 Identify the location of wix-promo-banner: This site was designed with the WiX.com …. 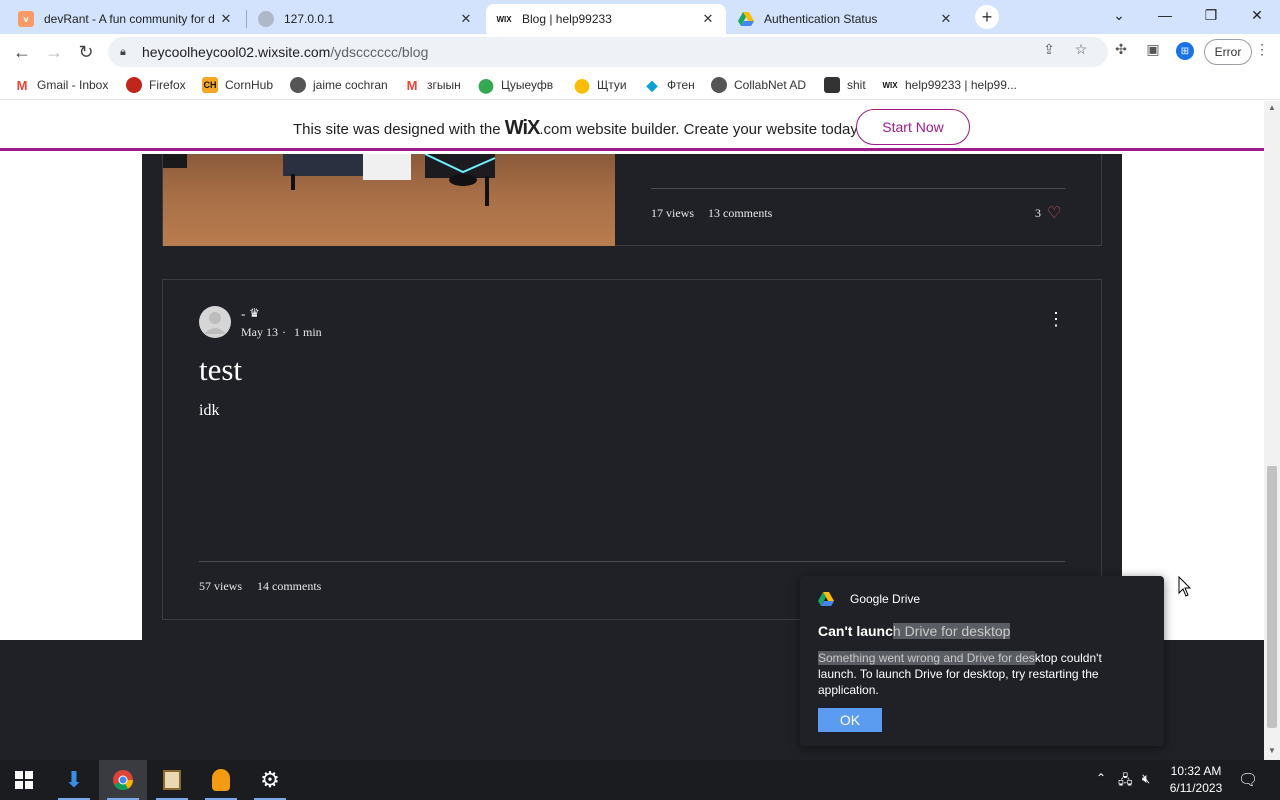
(632, 126).